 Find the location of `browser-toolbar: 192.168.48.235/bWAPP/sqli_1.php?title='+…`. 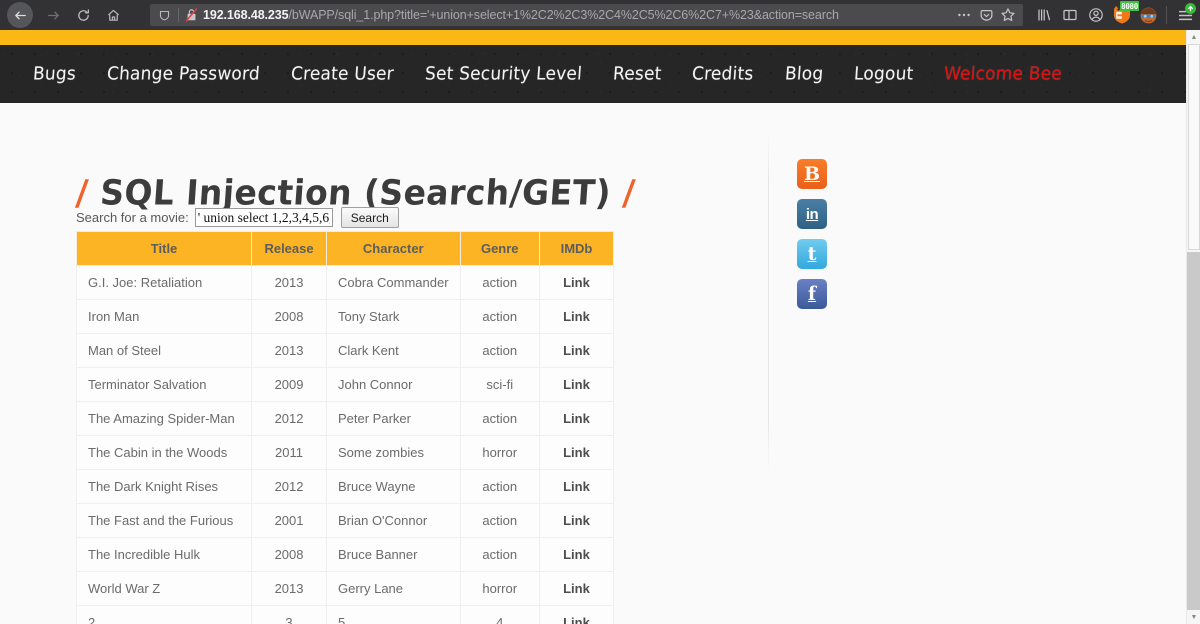

browser-toolbar: 192.168.48.235/bWAPP/sqli_1.php?title='+… is located at coordinates (600, 15).